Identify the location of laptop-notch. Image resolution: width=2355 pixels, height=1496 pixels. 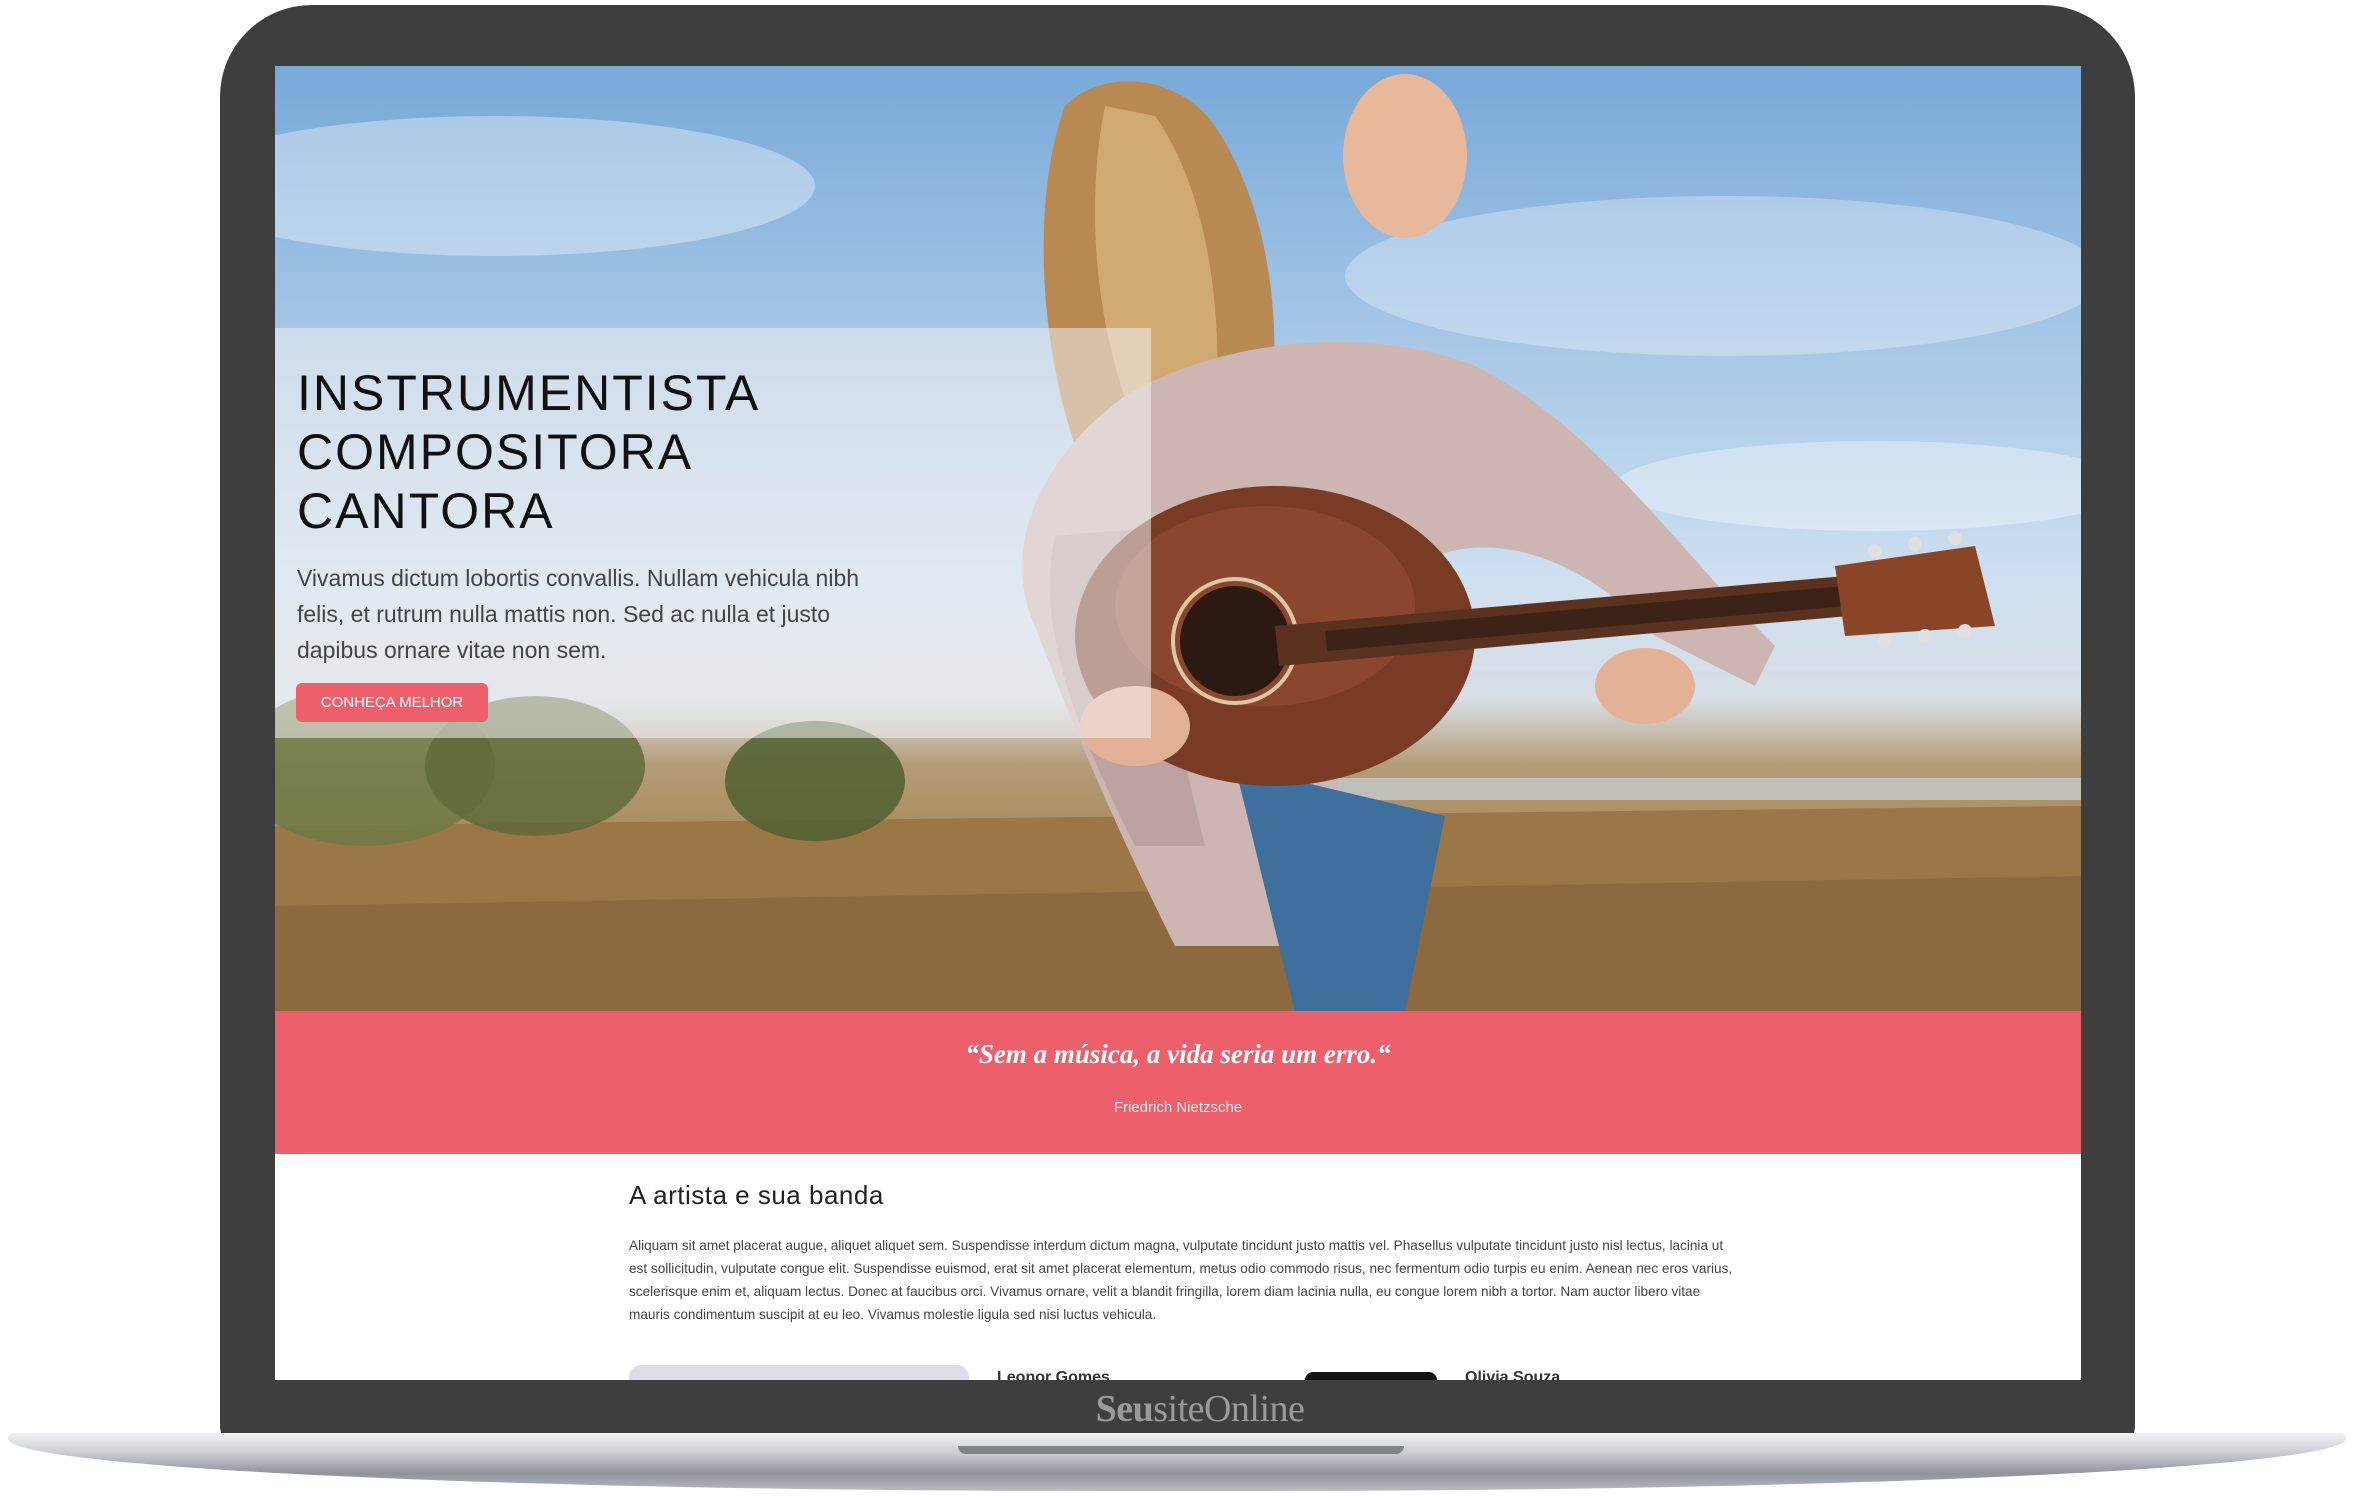
(1181, 1450).